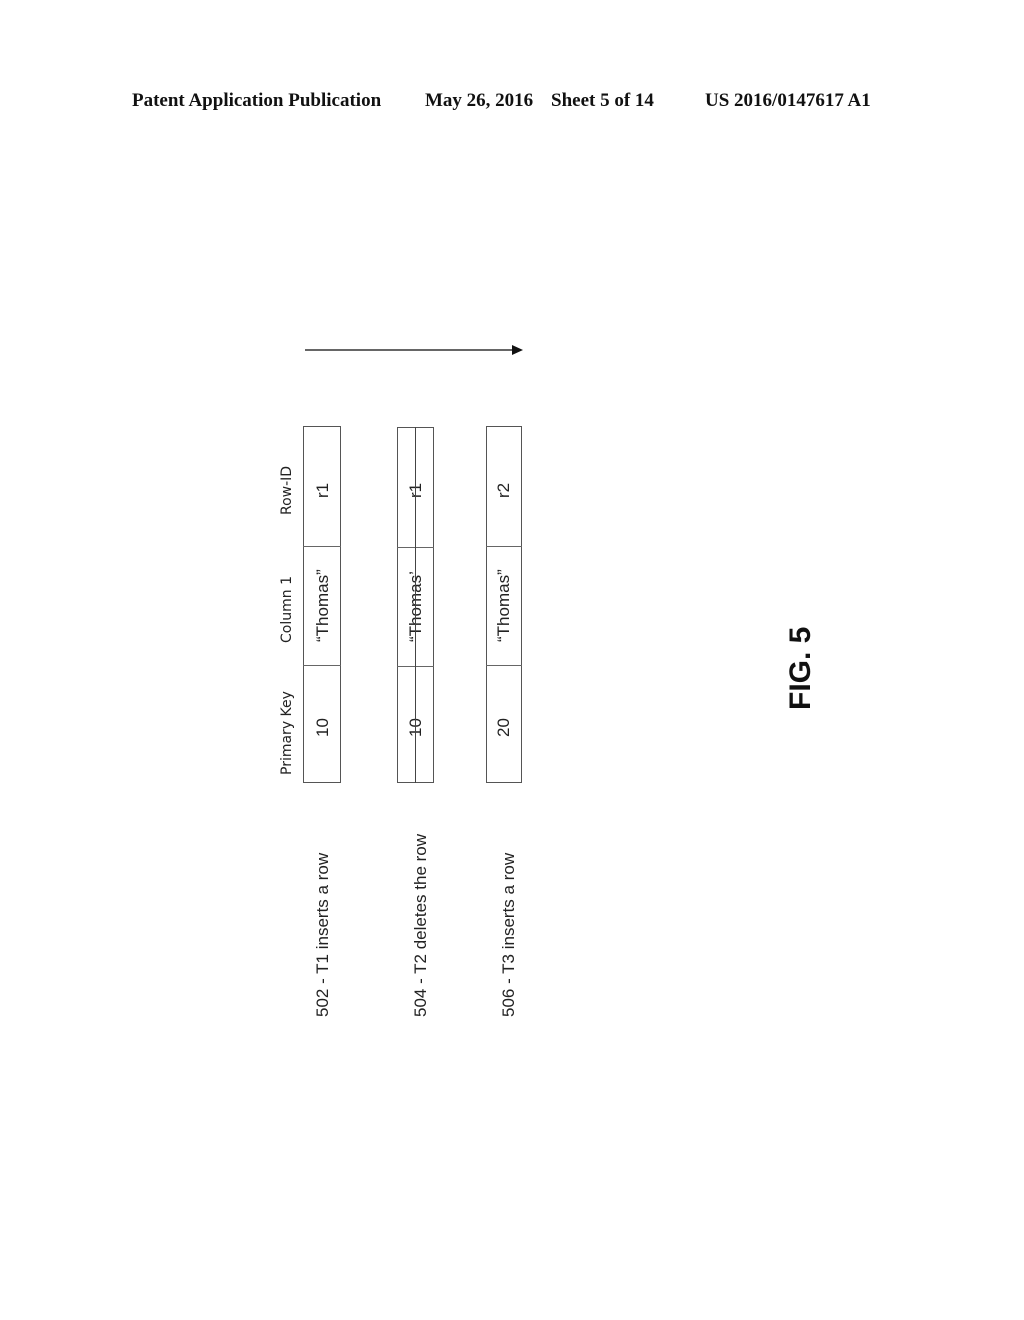 Image resolution: width=1024 pixels, height=1320 pixels. I want to click on row-label: 504 - T2 deletes the row, so click(420, 925).